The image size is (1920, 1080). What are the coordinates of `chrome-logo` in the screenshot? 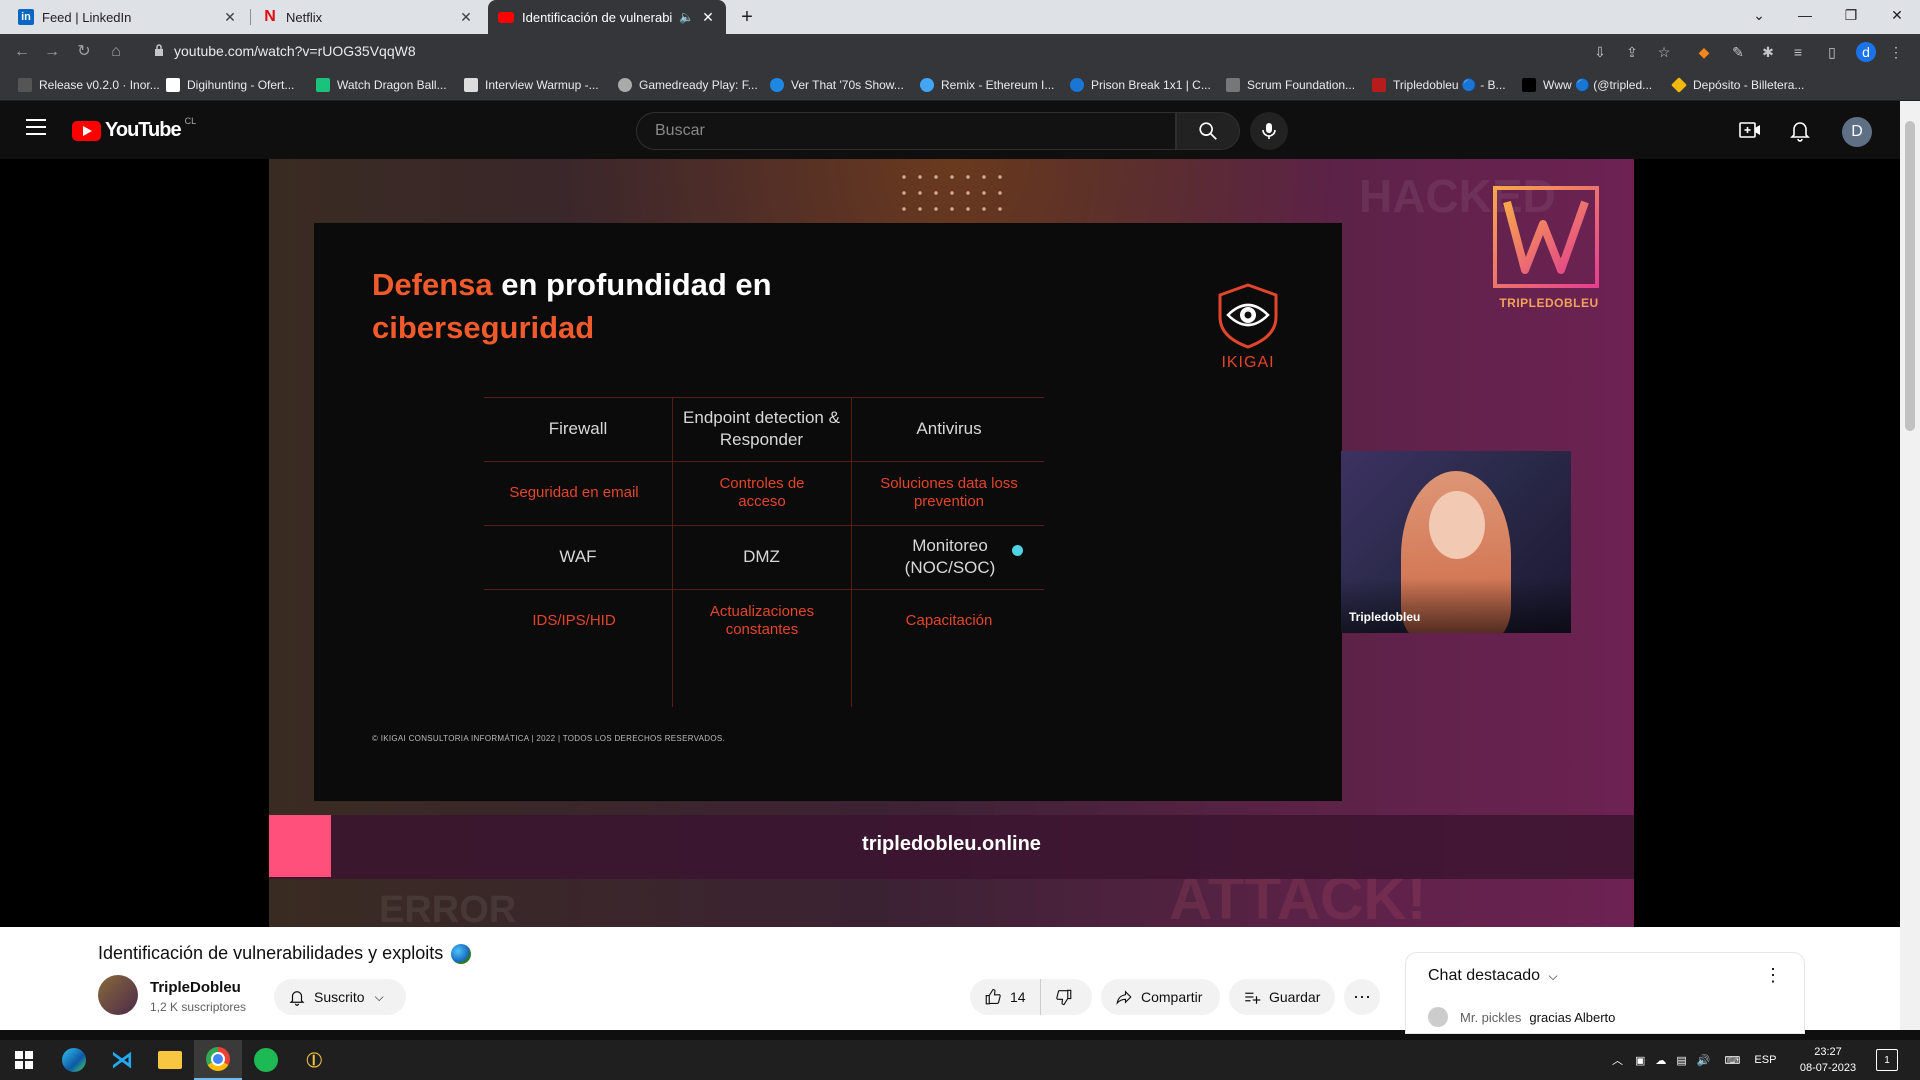 It's located at (218, 1059).